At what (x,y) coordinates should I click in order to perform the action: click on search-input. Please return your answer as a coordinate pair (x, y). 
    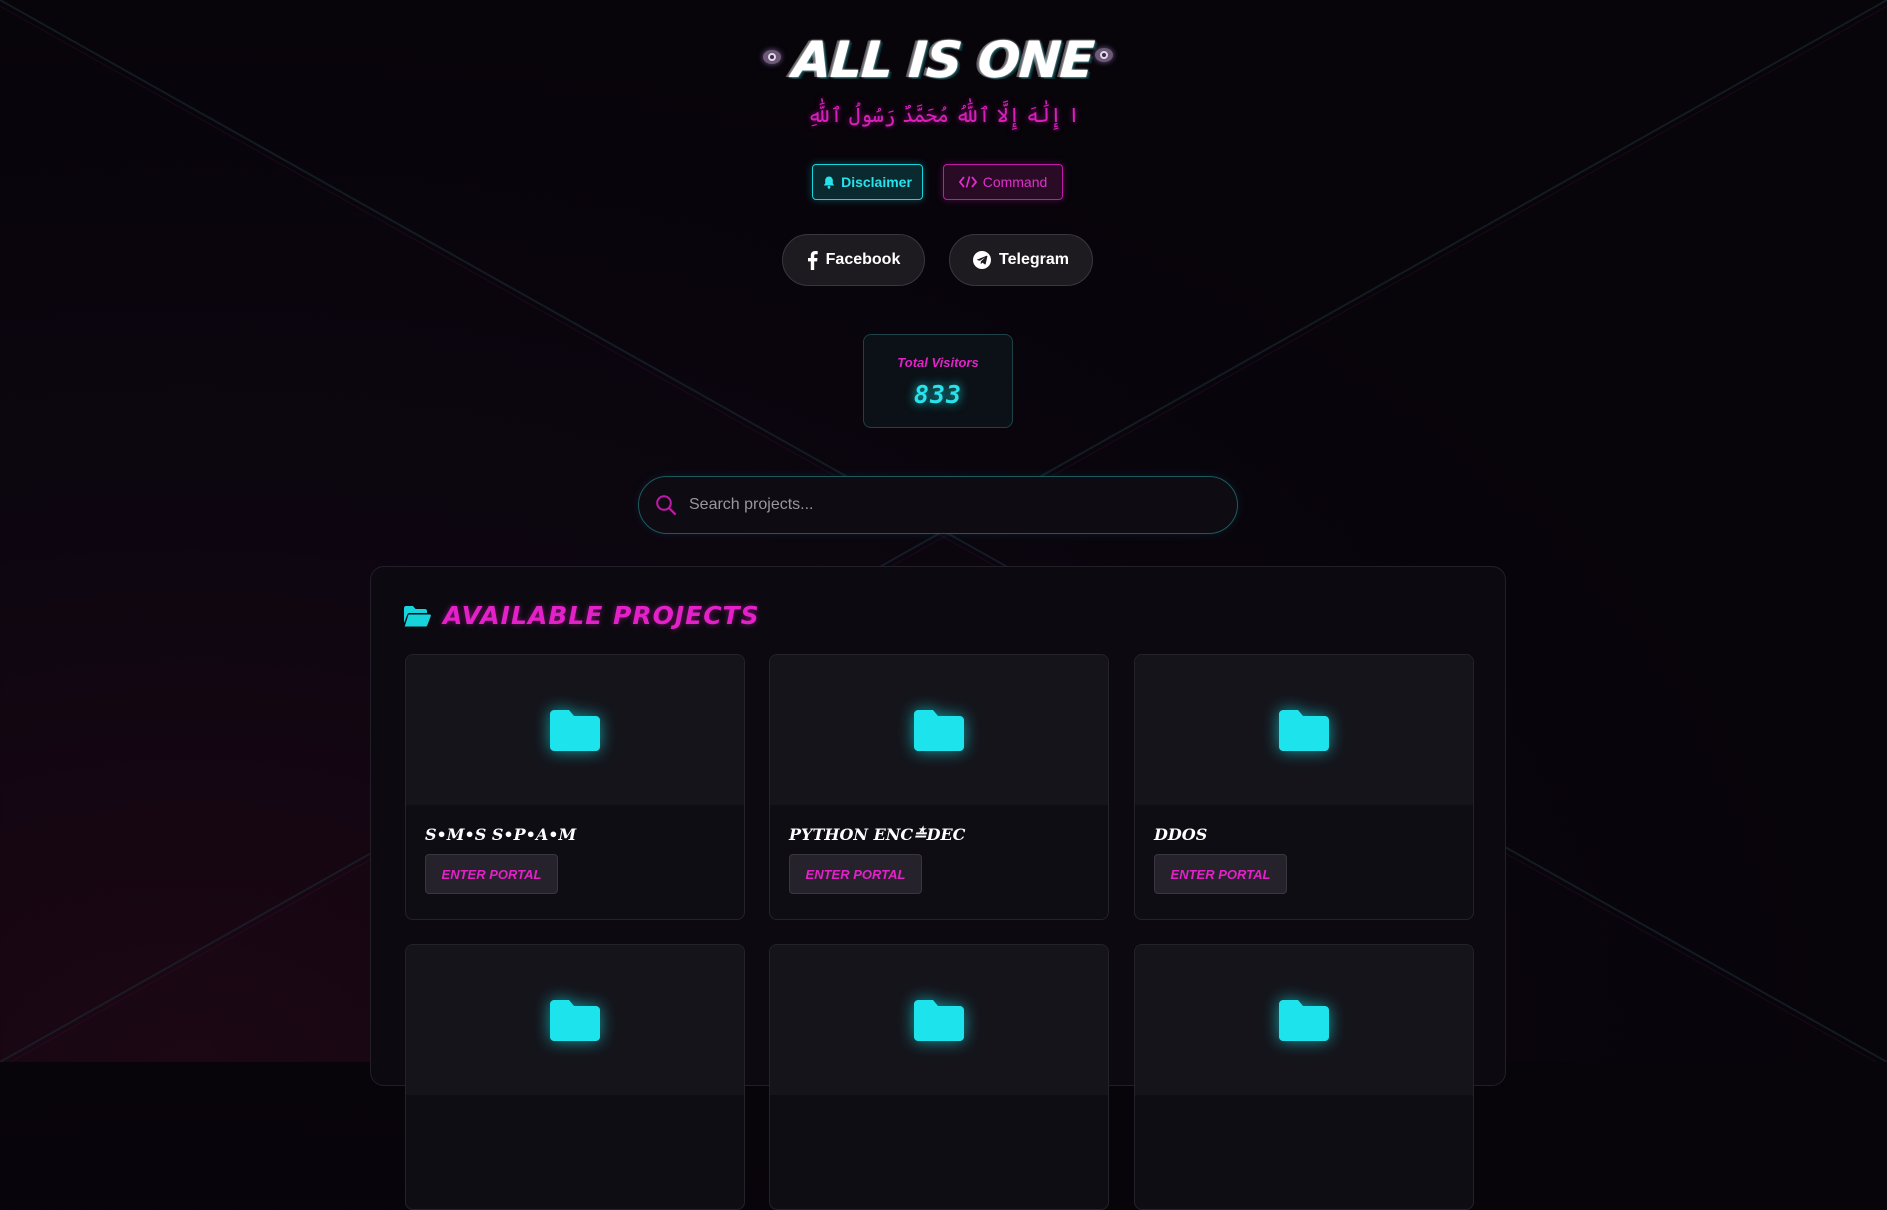
    Looking at the image, I should click on (949, 505).